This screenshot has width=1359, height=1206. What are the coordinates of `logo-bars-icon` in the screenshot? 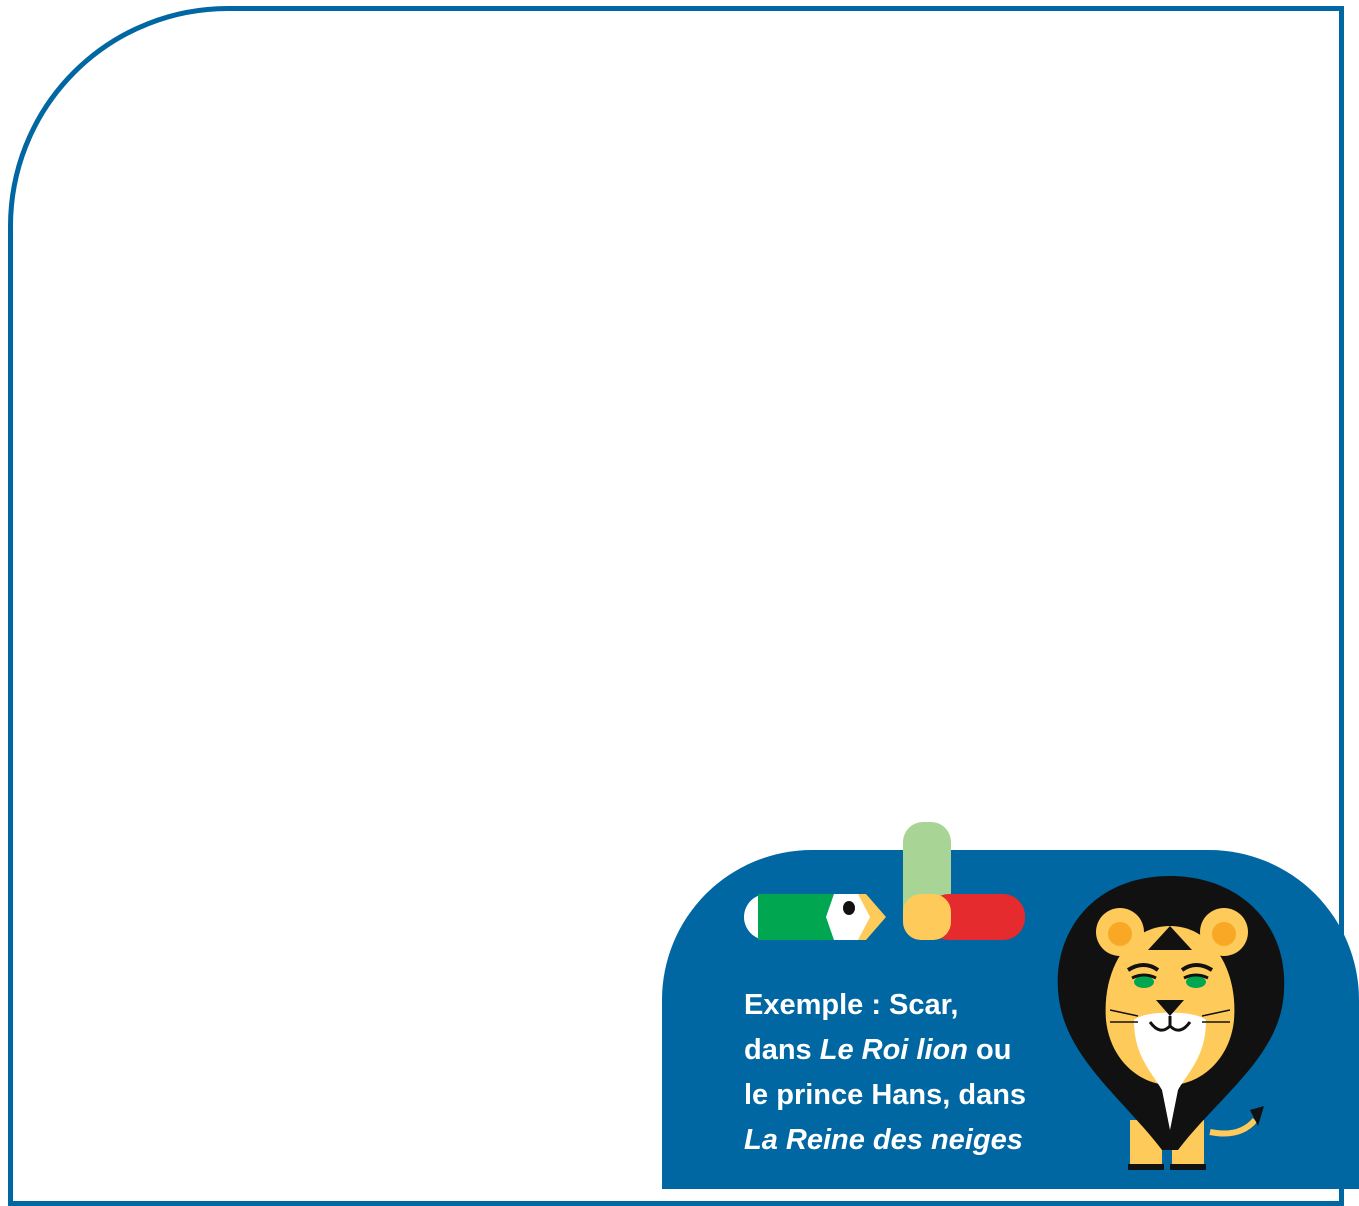 It's located at (884, 881).